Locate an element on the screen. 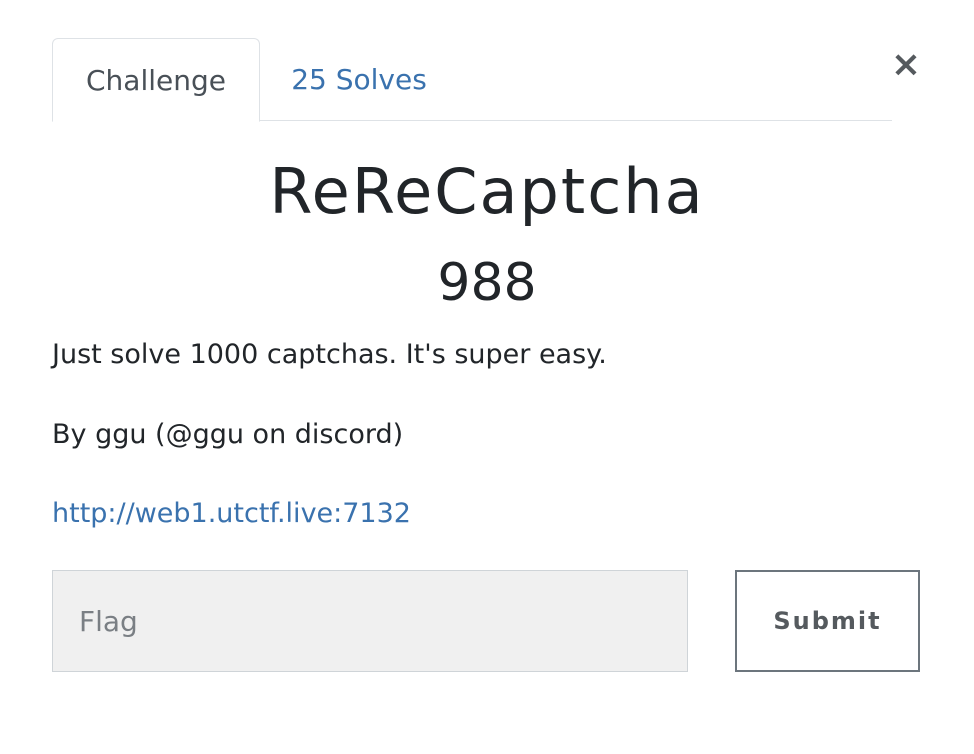 This screenshot has height=754, width=974. flag-input is located at coordinates (370, 621).